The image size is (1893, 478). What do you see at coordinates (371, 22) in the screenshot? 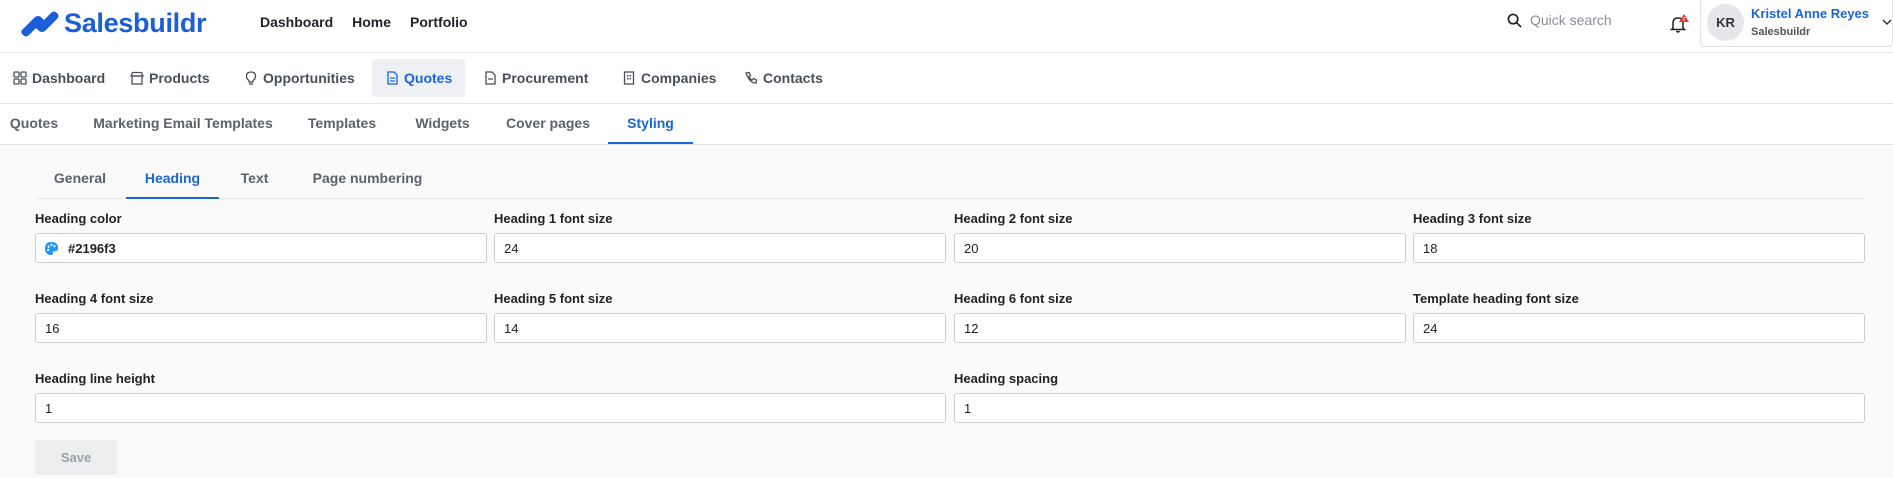
I see `topnav-home: Home` at bounding box center [371, 22].